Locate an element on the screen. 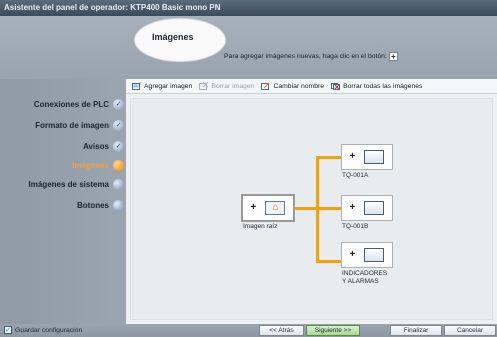 Image resolution: width=497 pixels, height=337 pixels. sidebar-item-screen-format: Formato de imagen ✓ is located at coordinates (80, 125).